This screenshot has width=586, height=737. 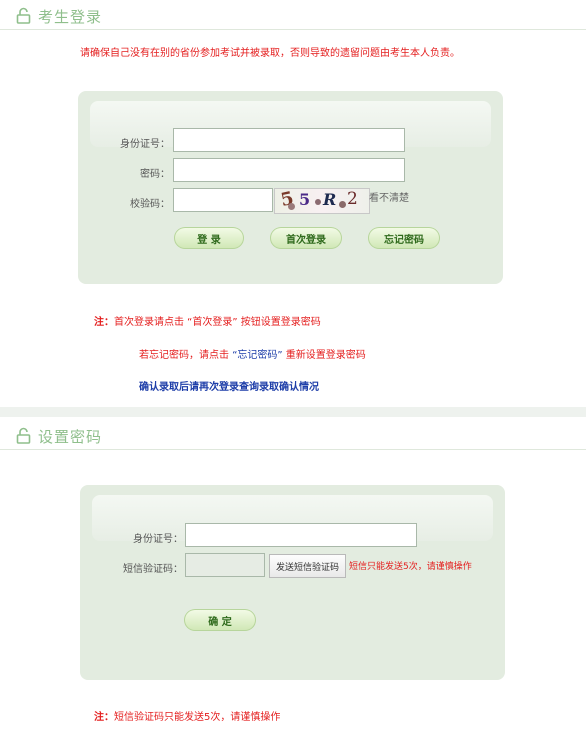 What do you see at coordinates (289, 140) in the screenshot?
I see `id-number-input` at bounding box center [289, 140].